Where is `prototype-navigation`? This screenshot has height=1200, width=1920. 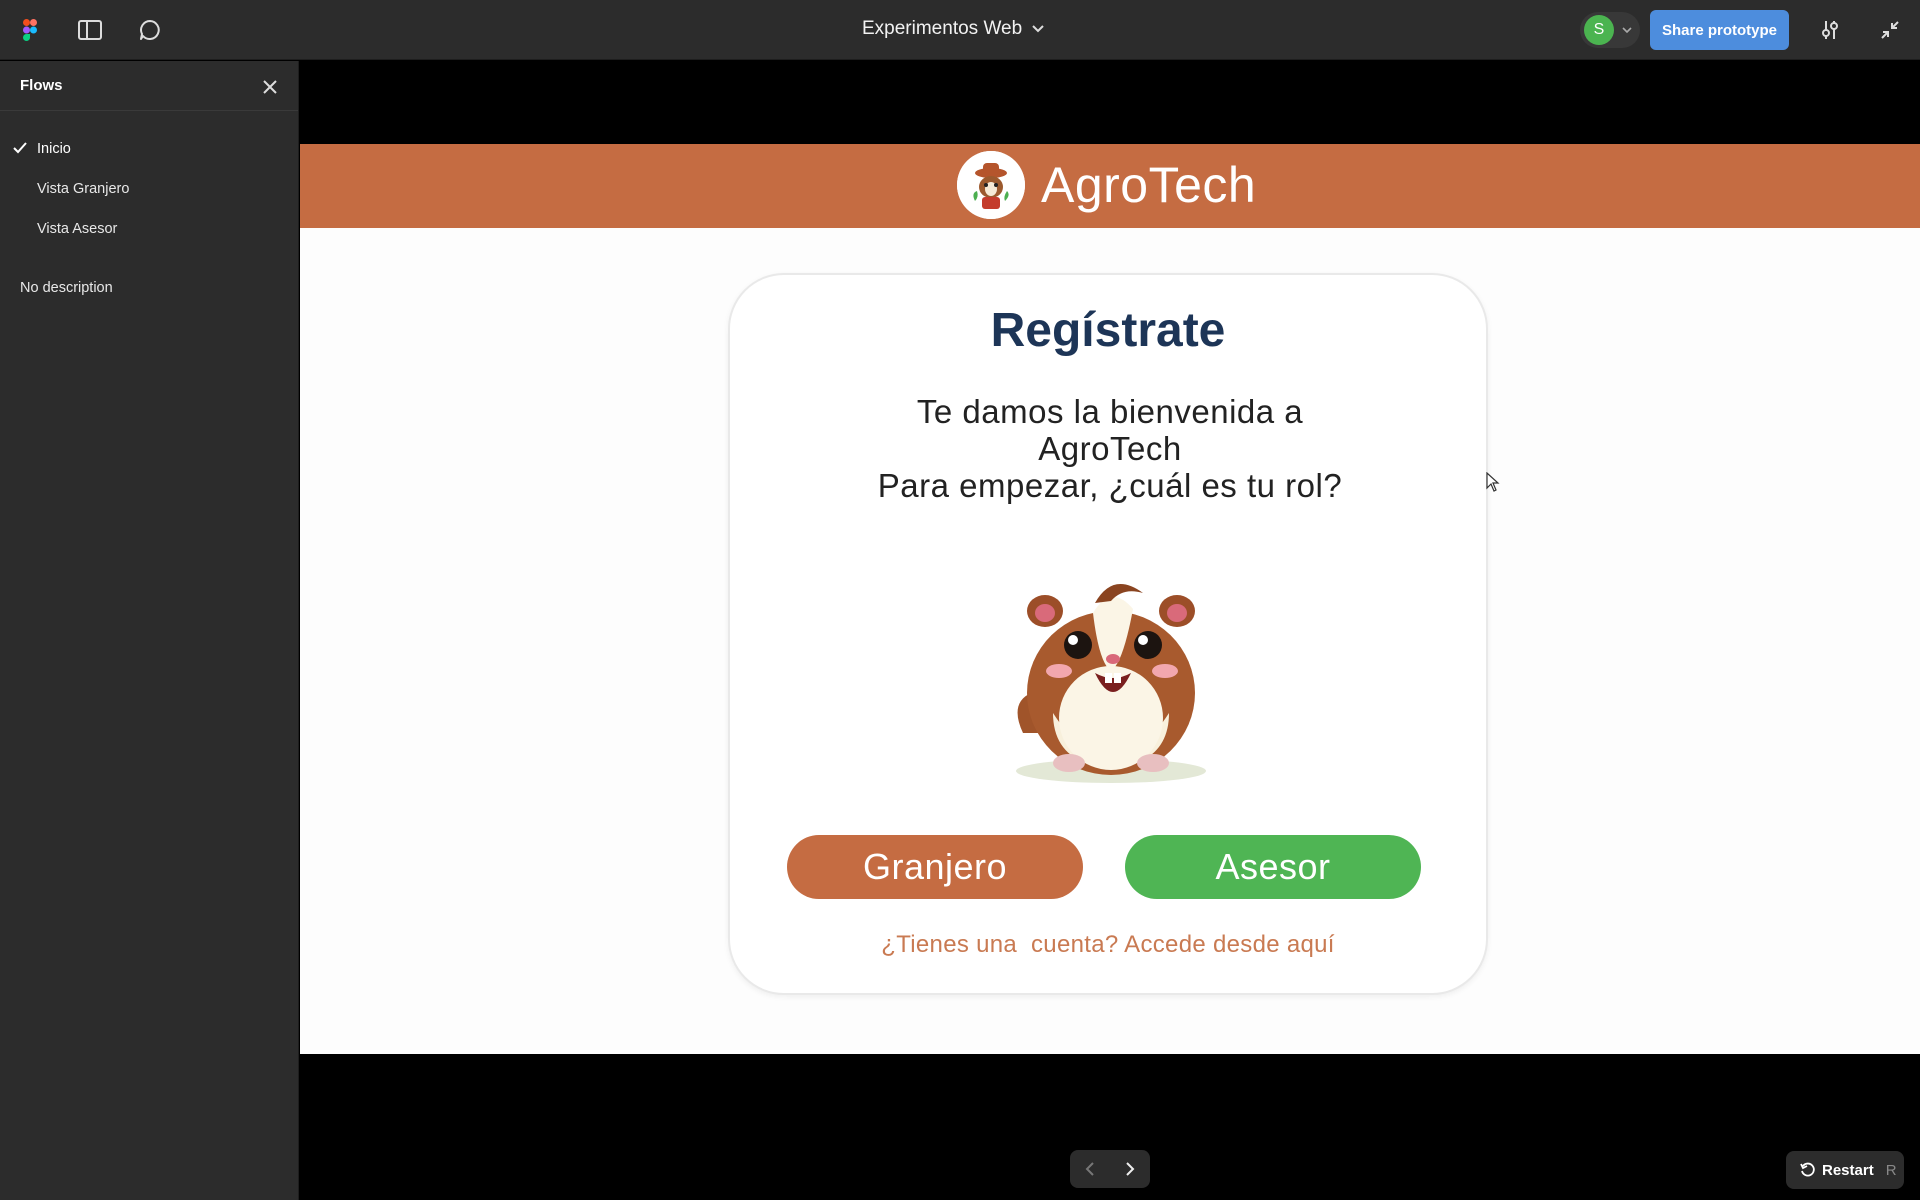
prototype-navigation is located at coordinates (1110, 1169).